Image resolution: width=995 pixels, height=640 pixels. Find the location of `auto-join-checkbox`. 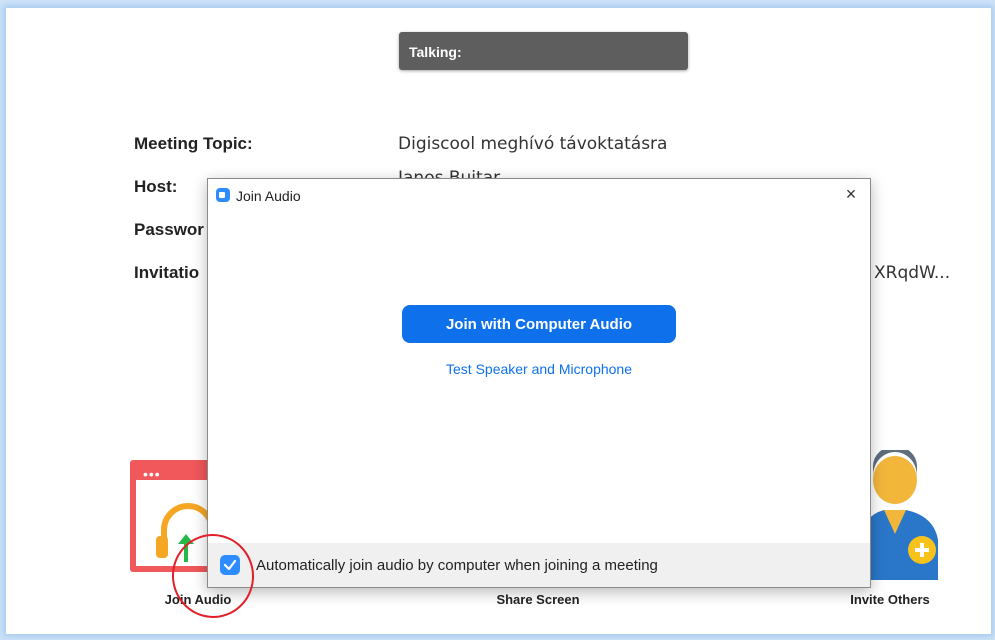

auto-join-checkbox is located at coordinates (230, 565).